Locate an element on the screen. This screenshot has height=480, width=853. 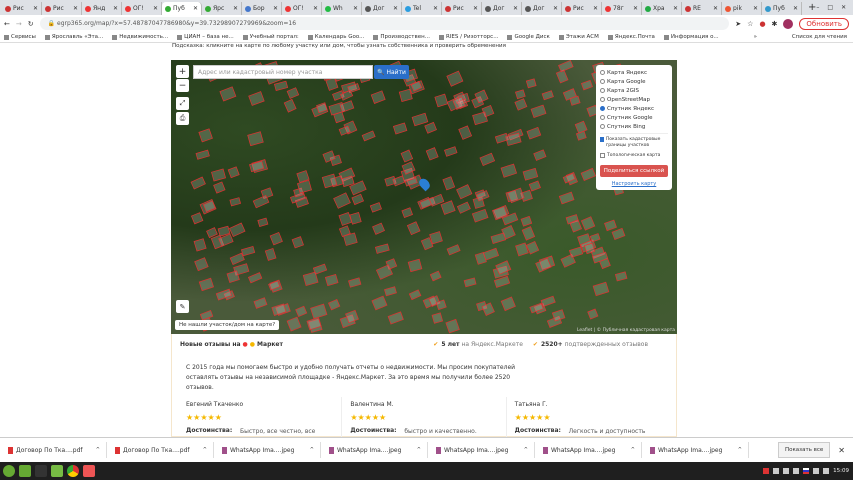
chrome-icon is located at coordinates (73, 471).